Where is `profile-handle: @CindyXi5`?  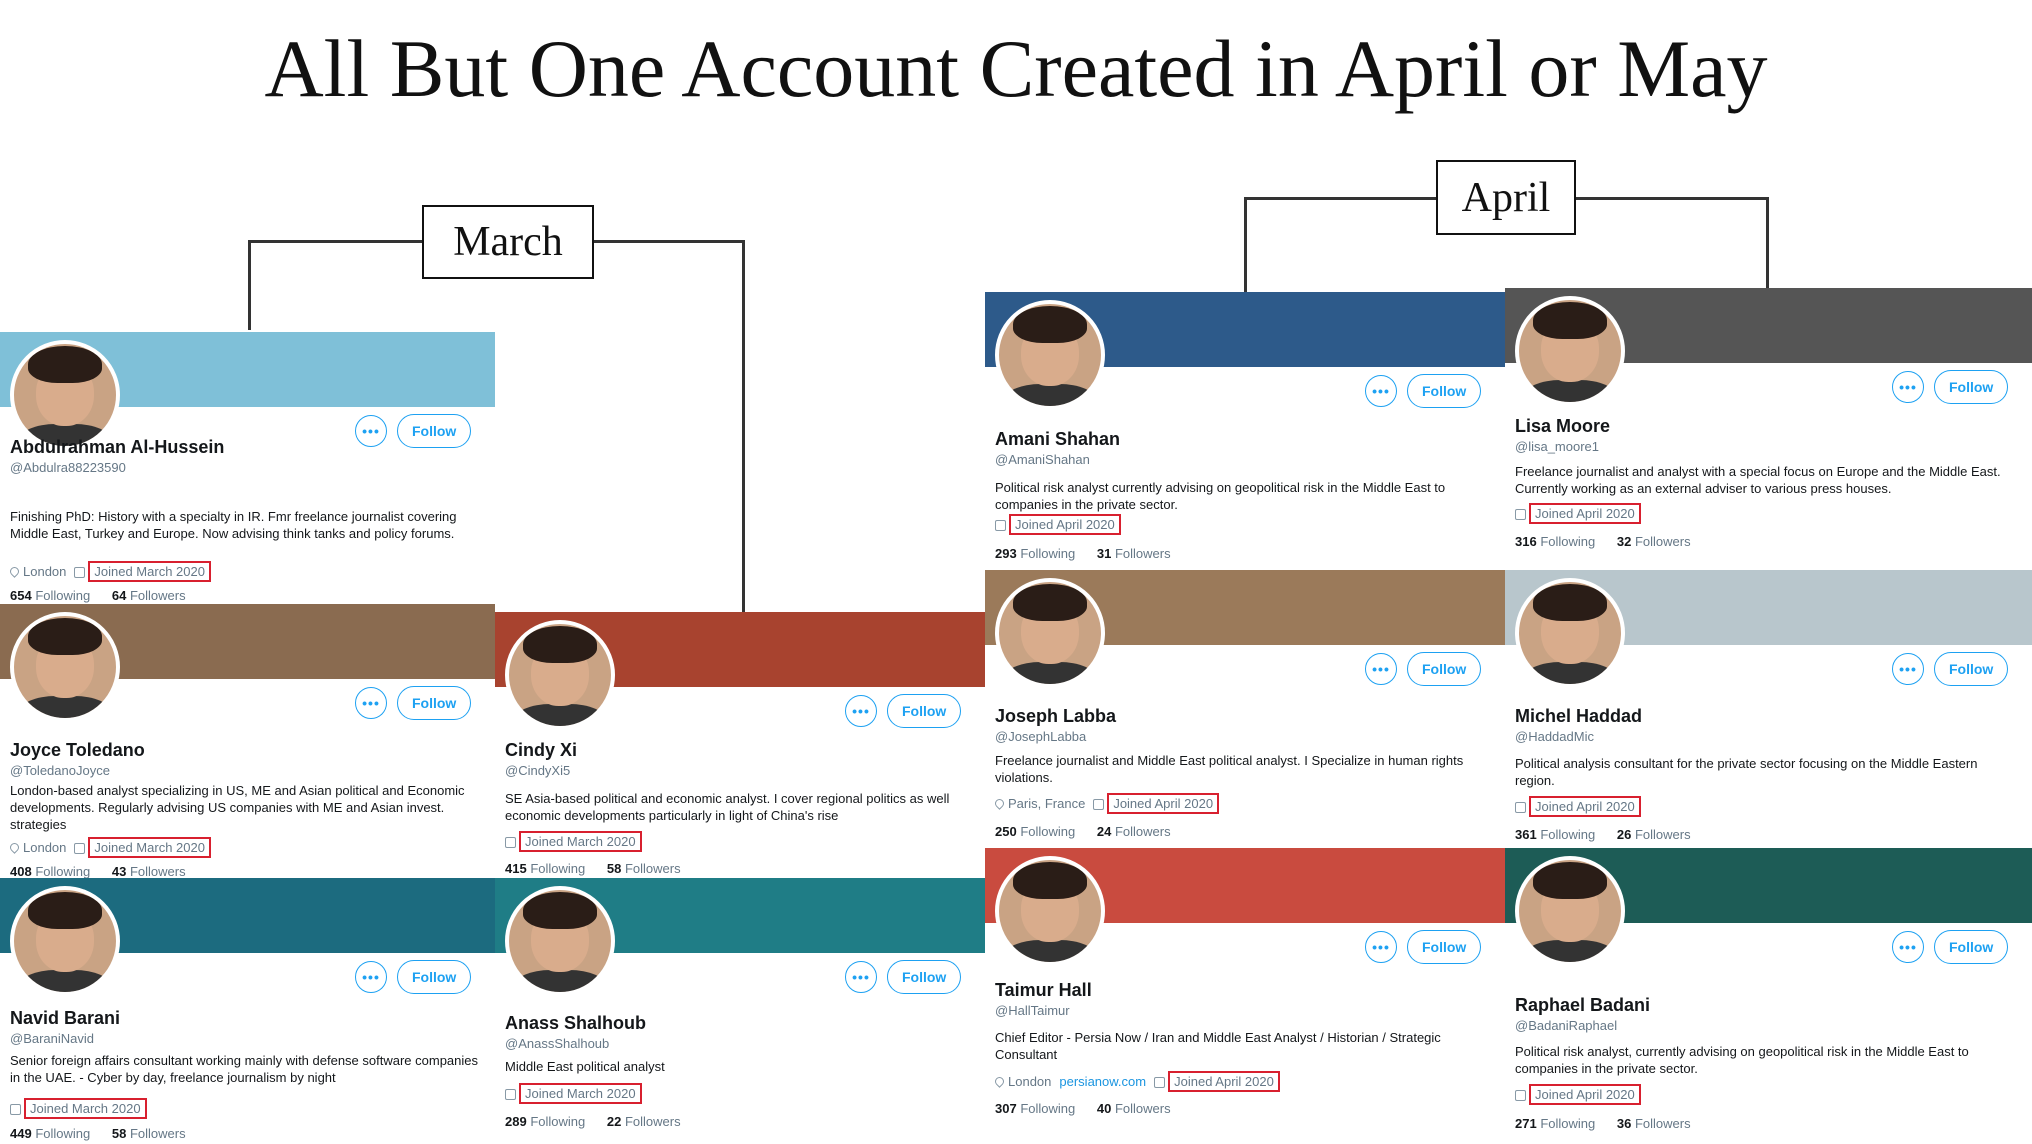
profile-handle: @CindyXi5 is located at coordinates (538, 770).